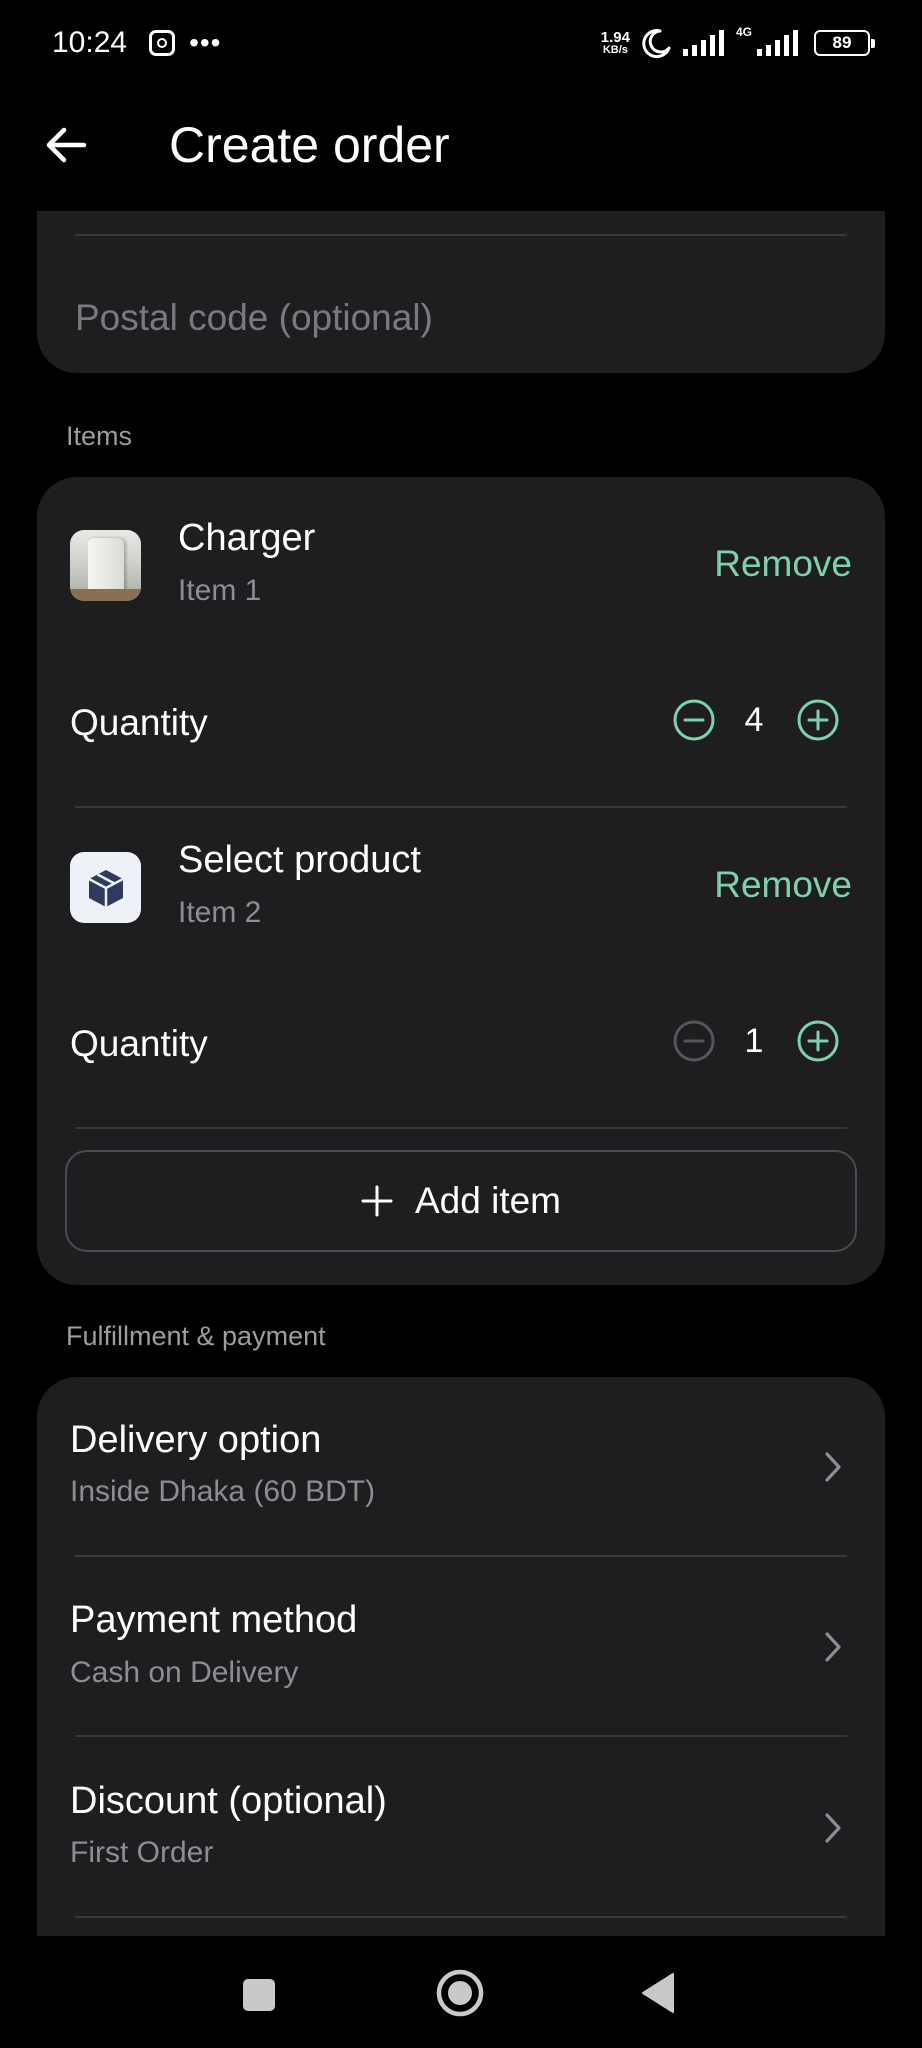 The width and height of the screenshot is (922, 2048). What do you see at coordinates (299, 860) in the screenshot?
I see `item-name: Select product` at bounding box center [299, 860].